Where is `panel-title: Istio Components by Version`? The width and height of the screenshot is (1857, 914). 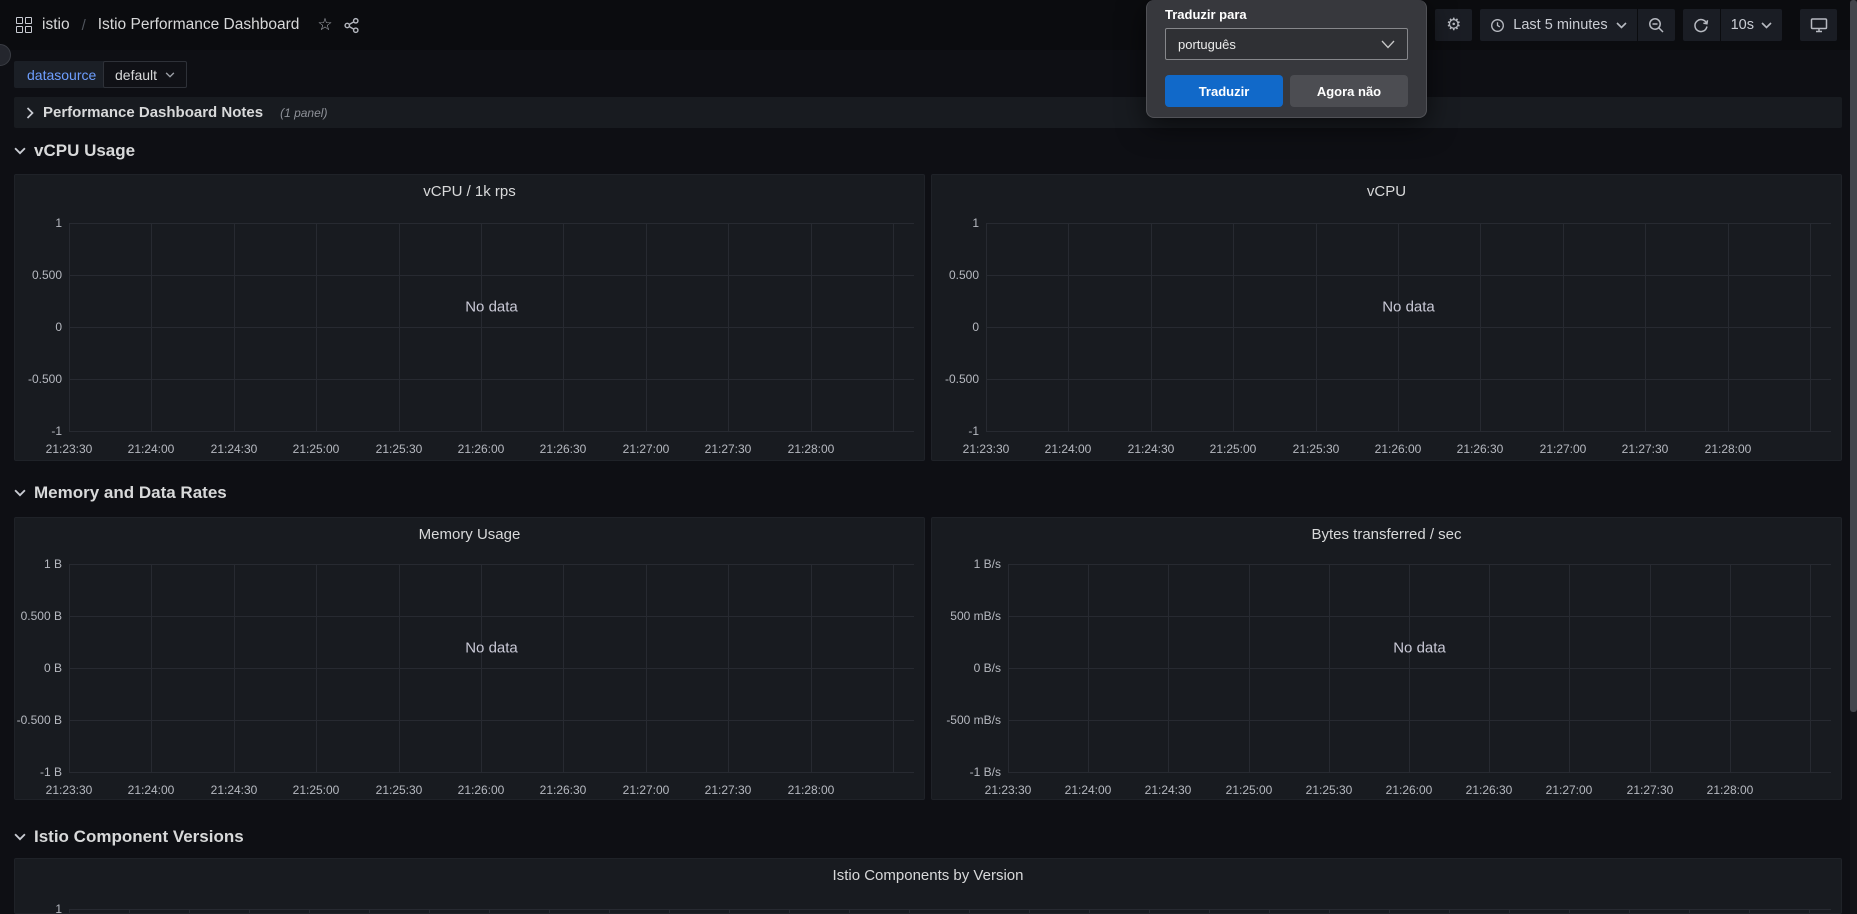
panel-title: Istio Components by Version is located at coordinates (928, 875).